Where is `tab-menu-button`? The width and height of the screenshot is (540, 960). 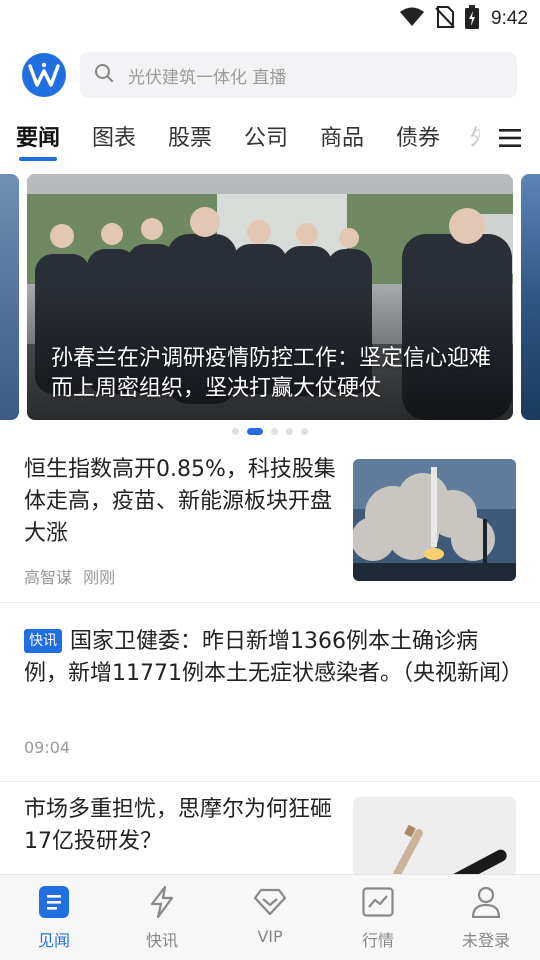
tab-menu-button is located at coordinates (510, 138).